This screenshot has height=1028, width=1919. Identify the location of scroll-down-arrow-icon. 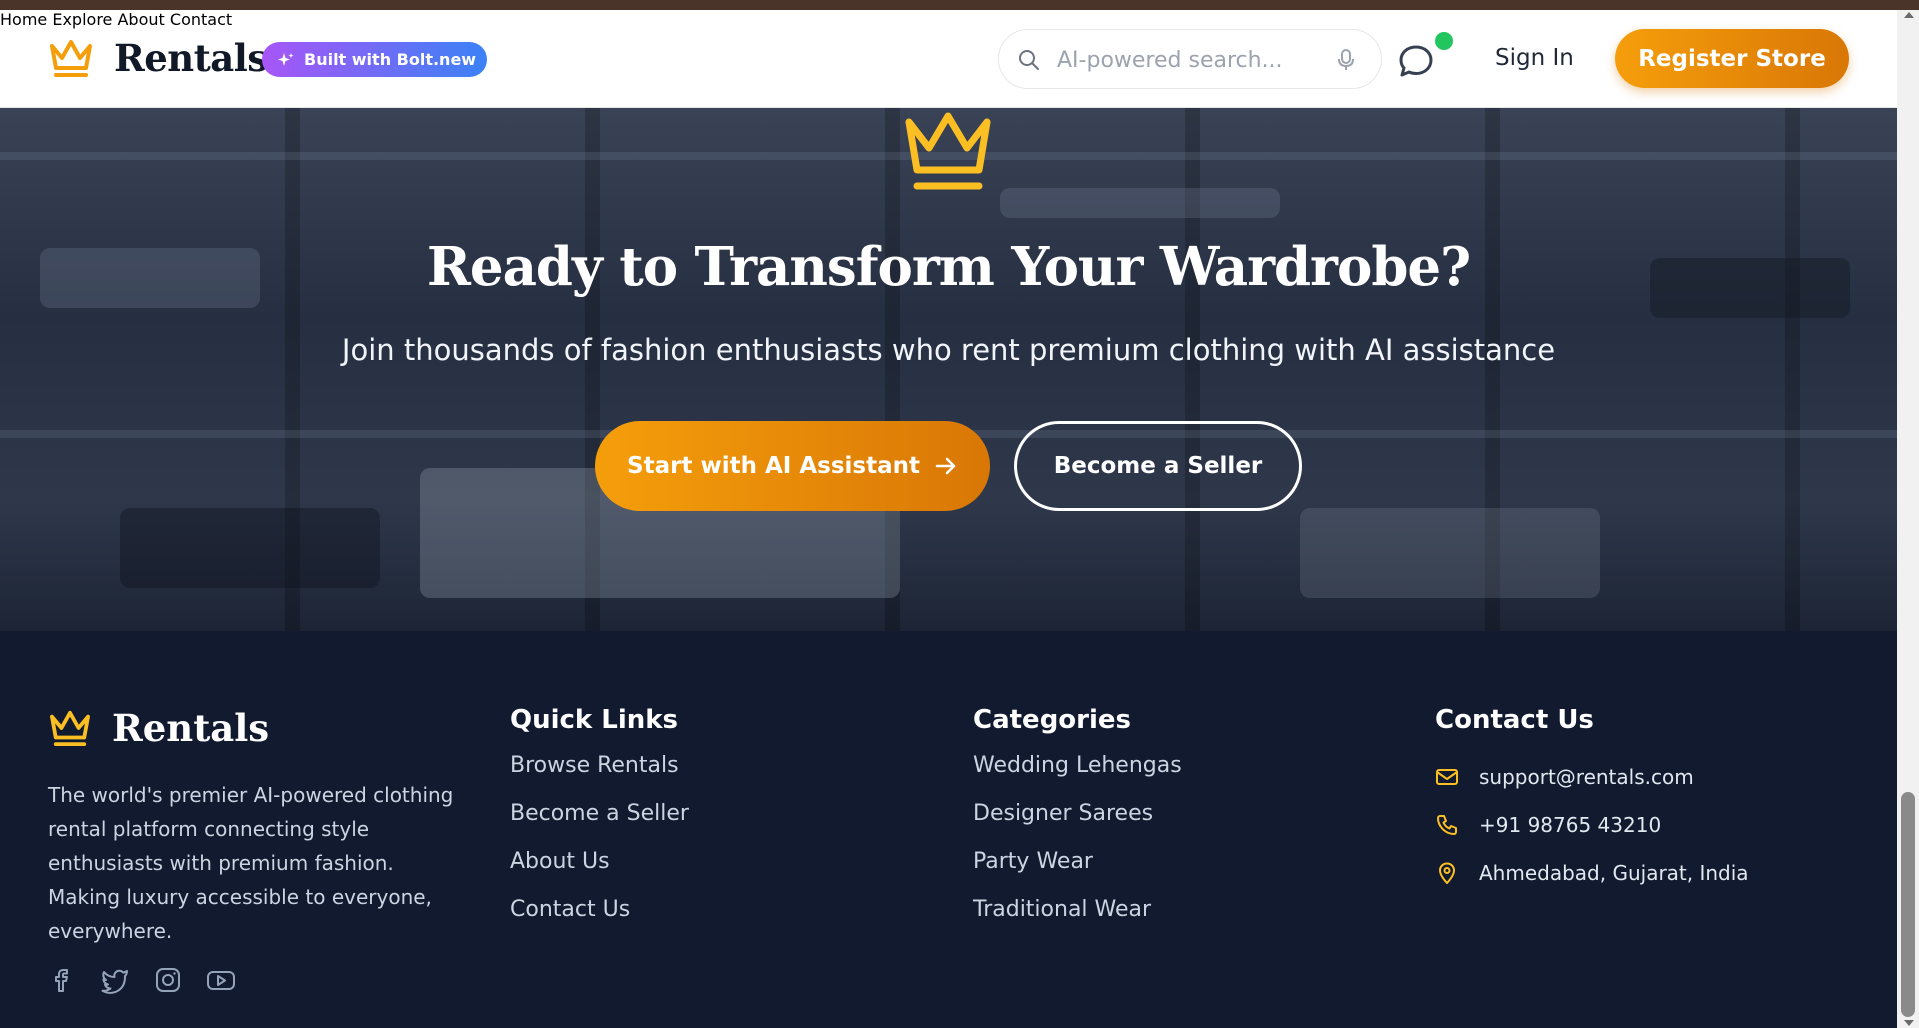
(1909, 1023).